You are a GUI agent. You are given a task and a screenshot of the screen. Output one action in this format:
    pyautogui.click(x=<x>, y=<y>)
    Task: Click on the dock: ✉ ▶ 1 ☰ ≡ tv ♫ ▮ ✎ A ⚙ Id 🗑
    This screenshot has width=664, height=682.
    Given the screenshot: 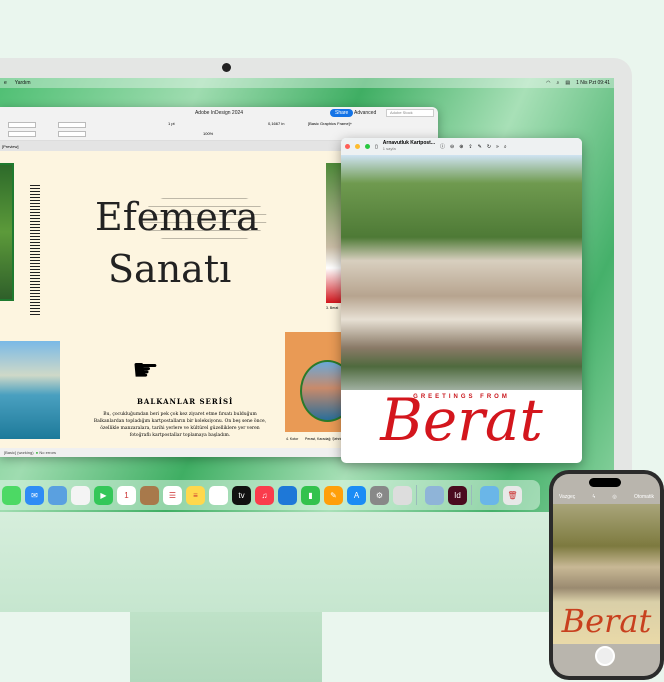 What is the action you would take?
    pyautogui.click(x=270, y=495)
    